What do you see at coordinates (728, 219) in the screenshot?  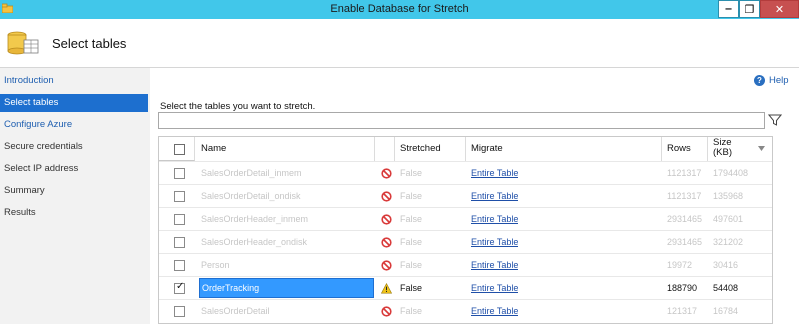 I see `row-size: 497601` at bounding box center [728, 219].